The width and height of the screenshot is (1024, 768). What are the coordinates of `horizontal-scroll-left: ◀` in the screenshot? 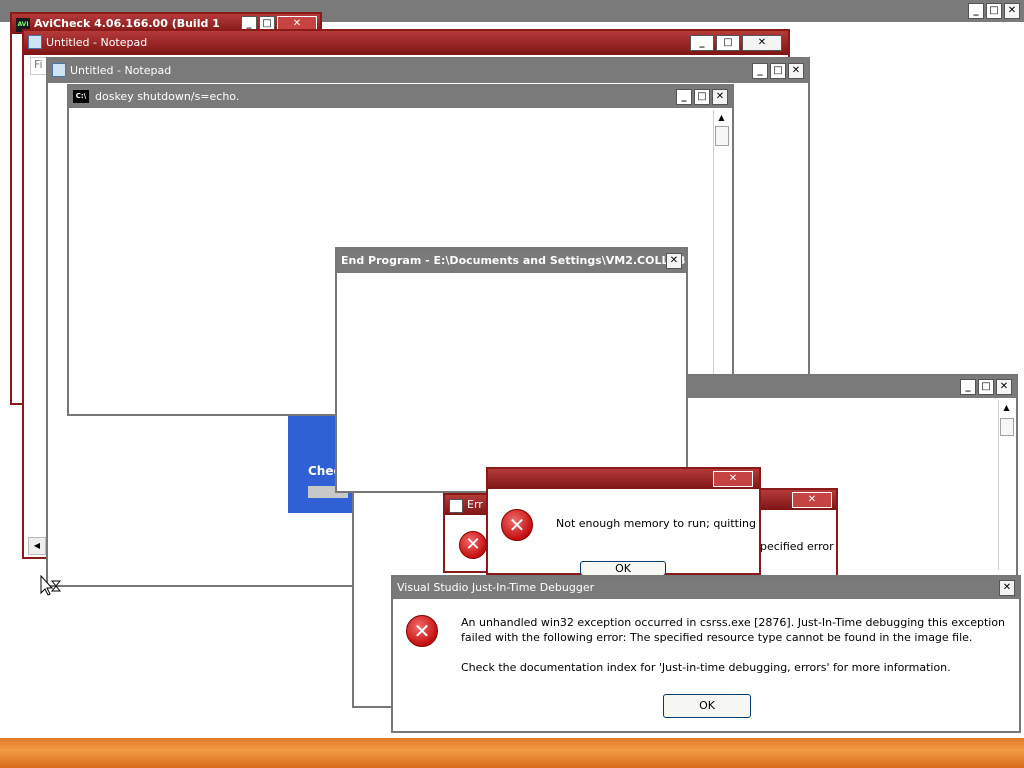 It's located at (37, 546).